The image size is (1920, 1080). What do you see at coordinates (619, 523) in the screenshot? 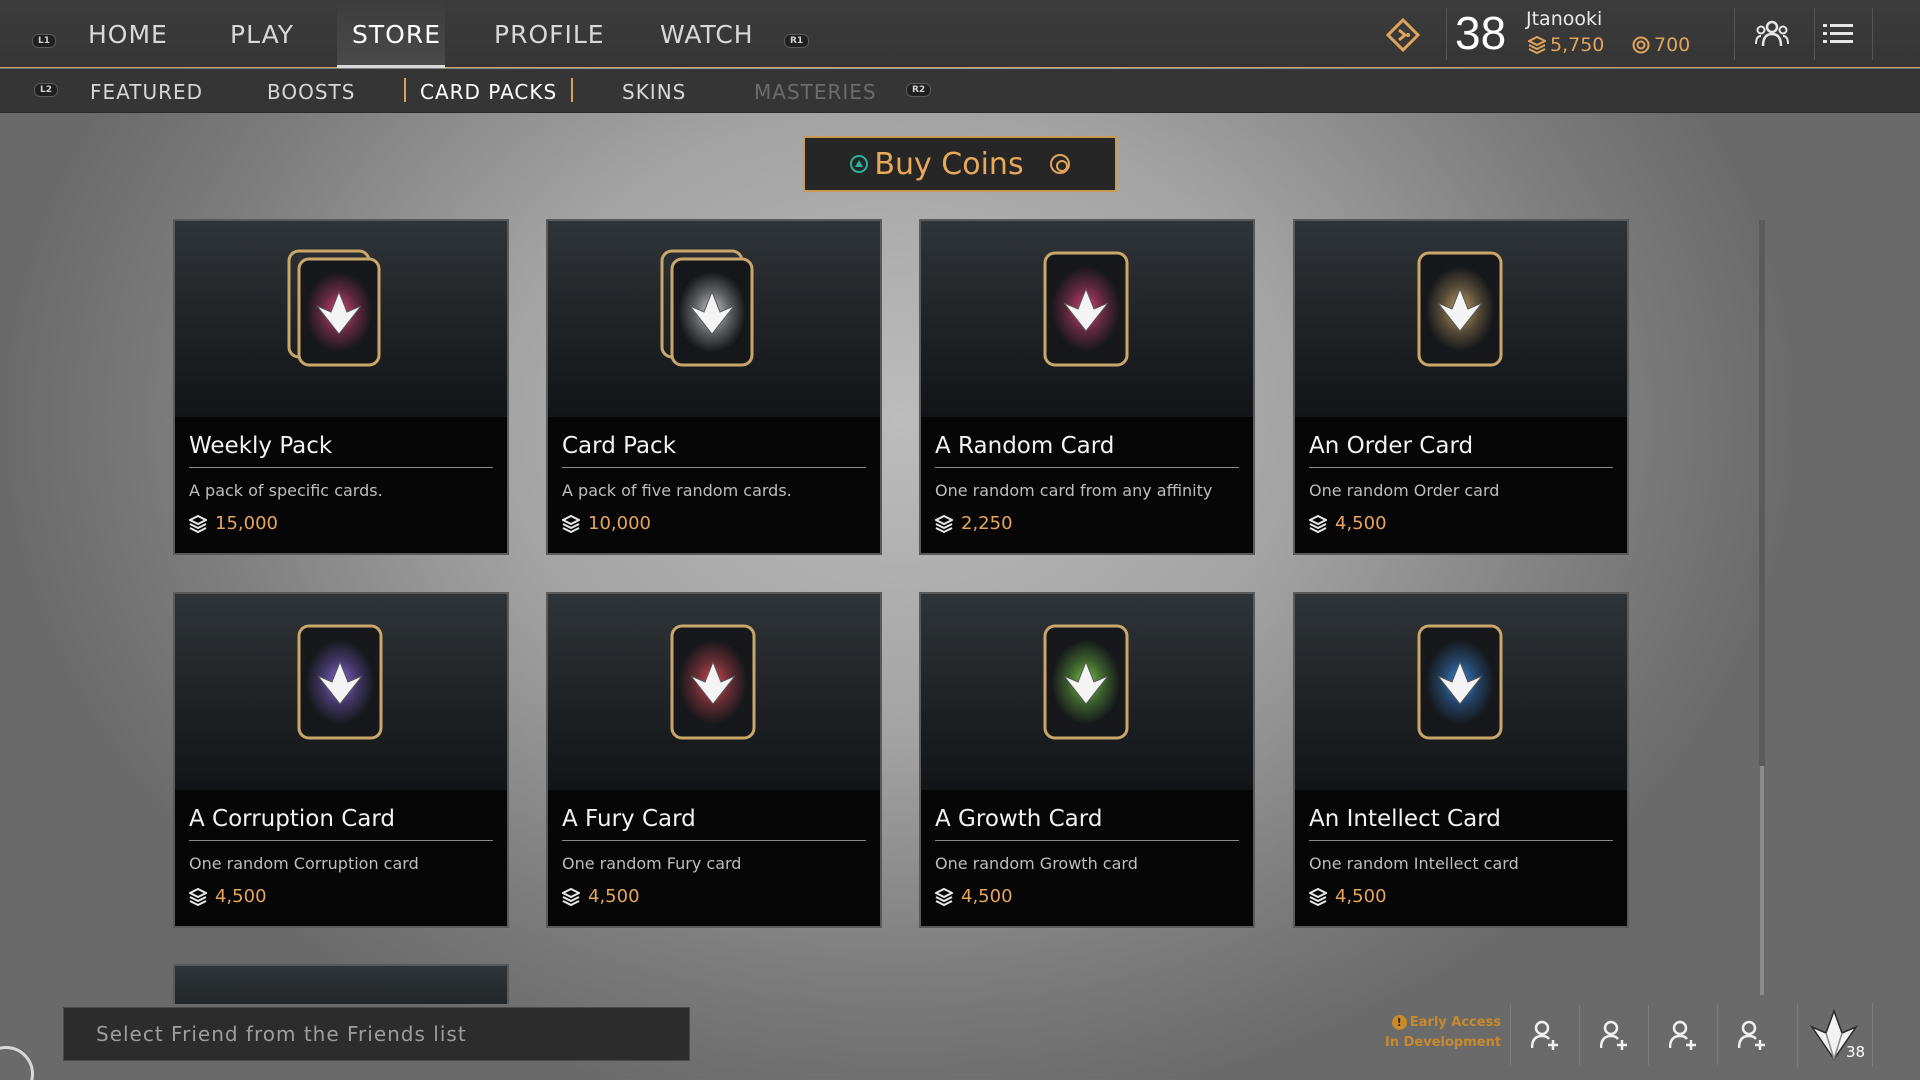
I see `price-value: 10,000` at bounding box center [619, 523].